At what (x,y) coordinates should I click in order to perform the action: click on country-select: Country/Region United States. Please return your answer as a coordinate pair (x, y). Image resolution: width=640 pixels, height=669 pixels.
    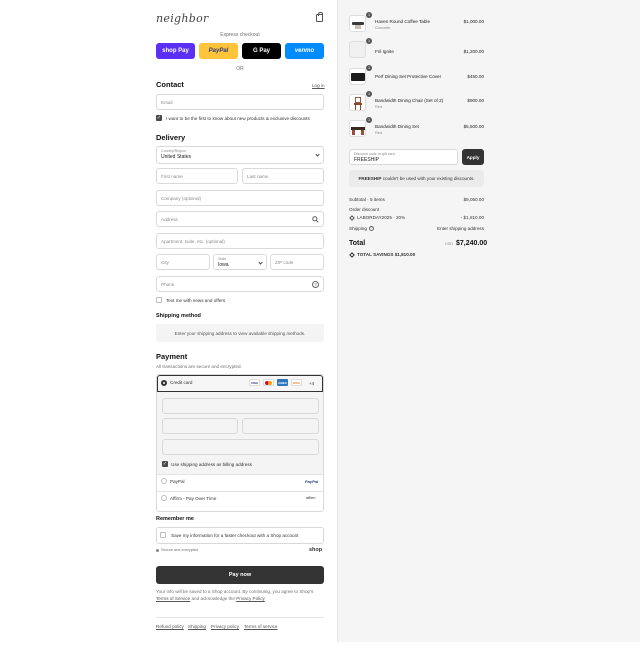
    Looking at the image, I should click on (240, 155).